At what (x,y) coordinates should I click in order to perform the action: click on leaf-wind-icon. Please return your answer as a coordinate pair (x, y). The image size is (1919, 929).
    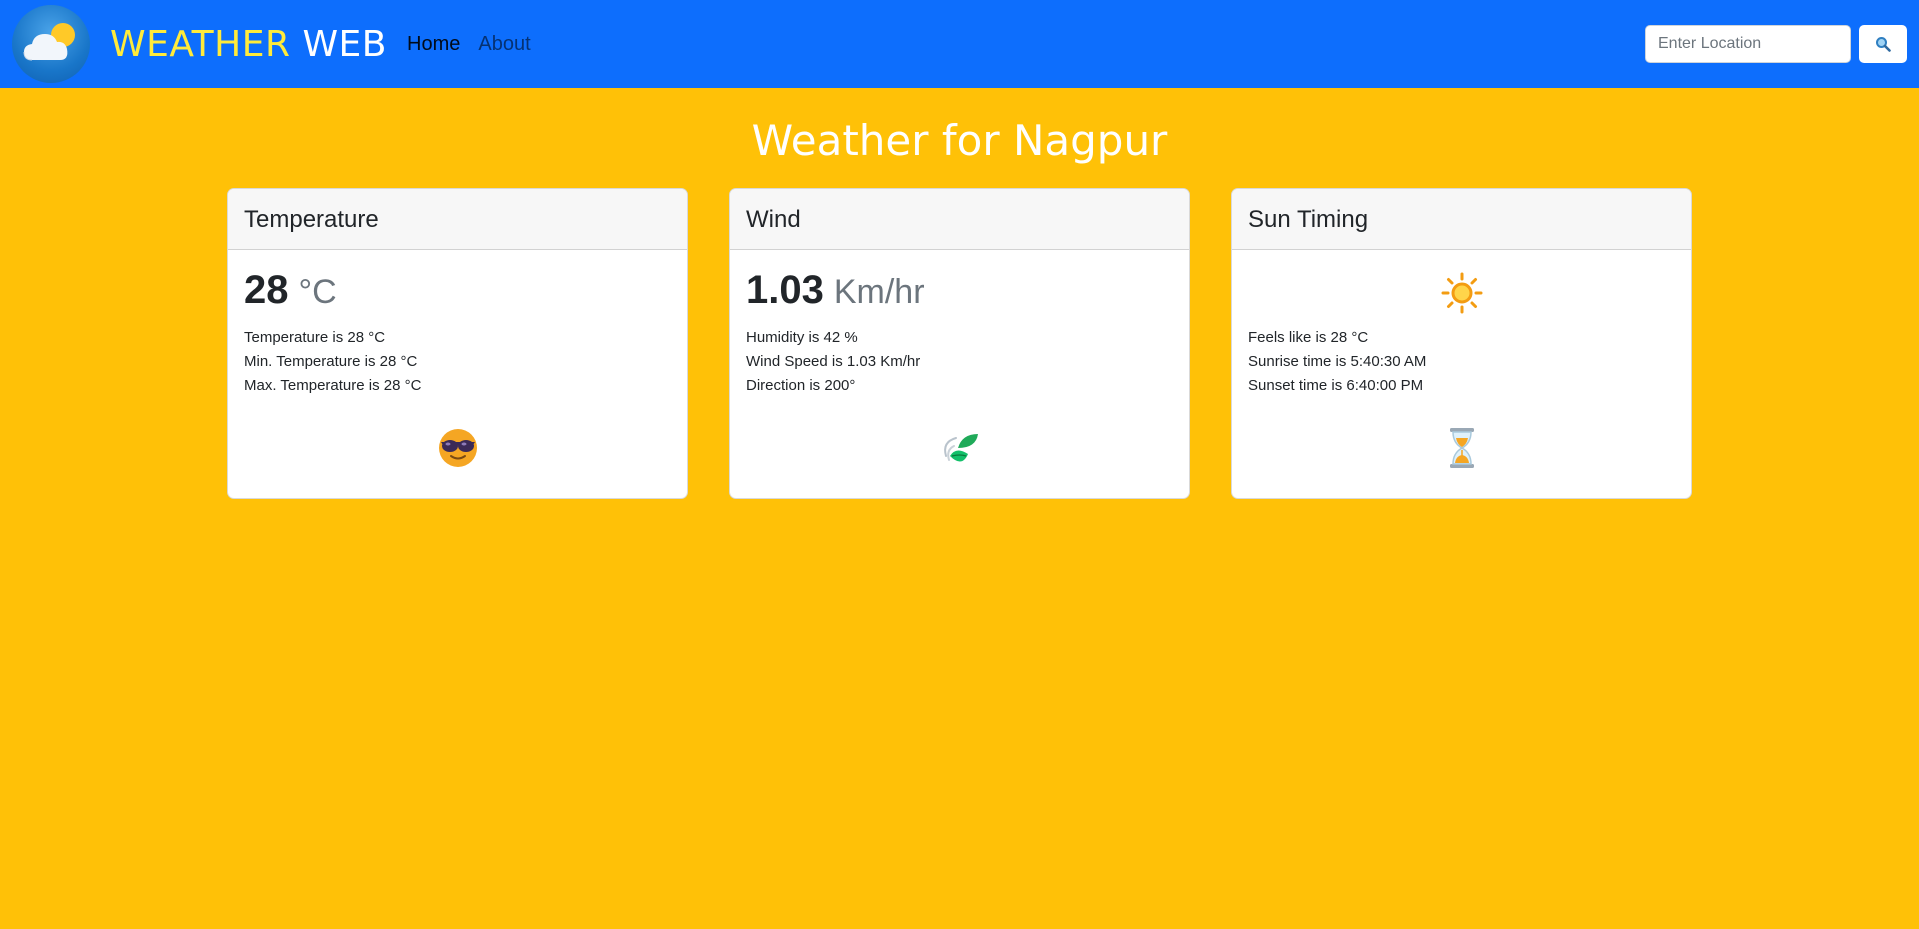
    Looking at the image, I should click on (960, 448).